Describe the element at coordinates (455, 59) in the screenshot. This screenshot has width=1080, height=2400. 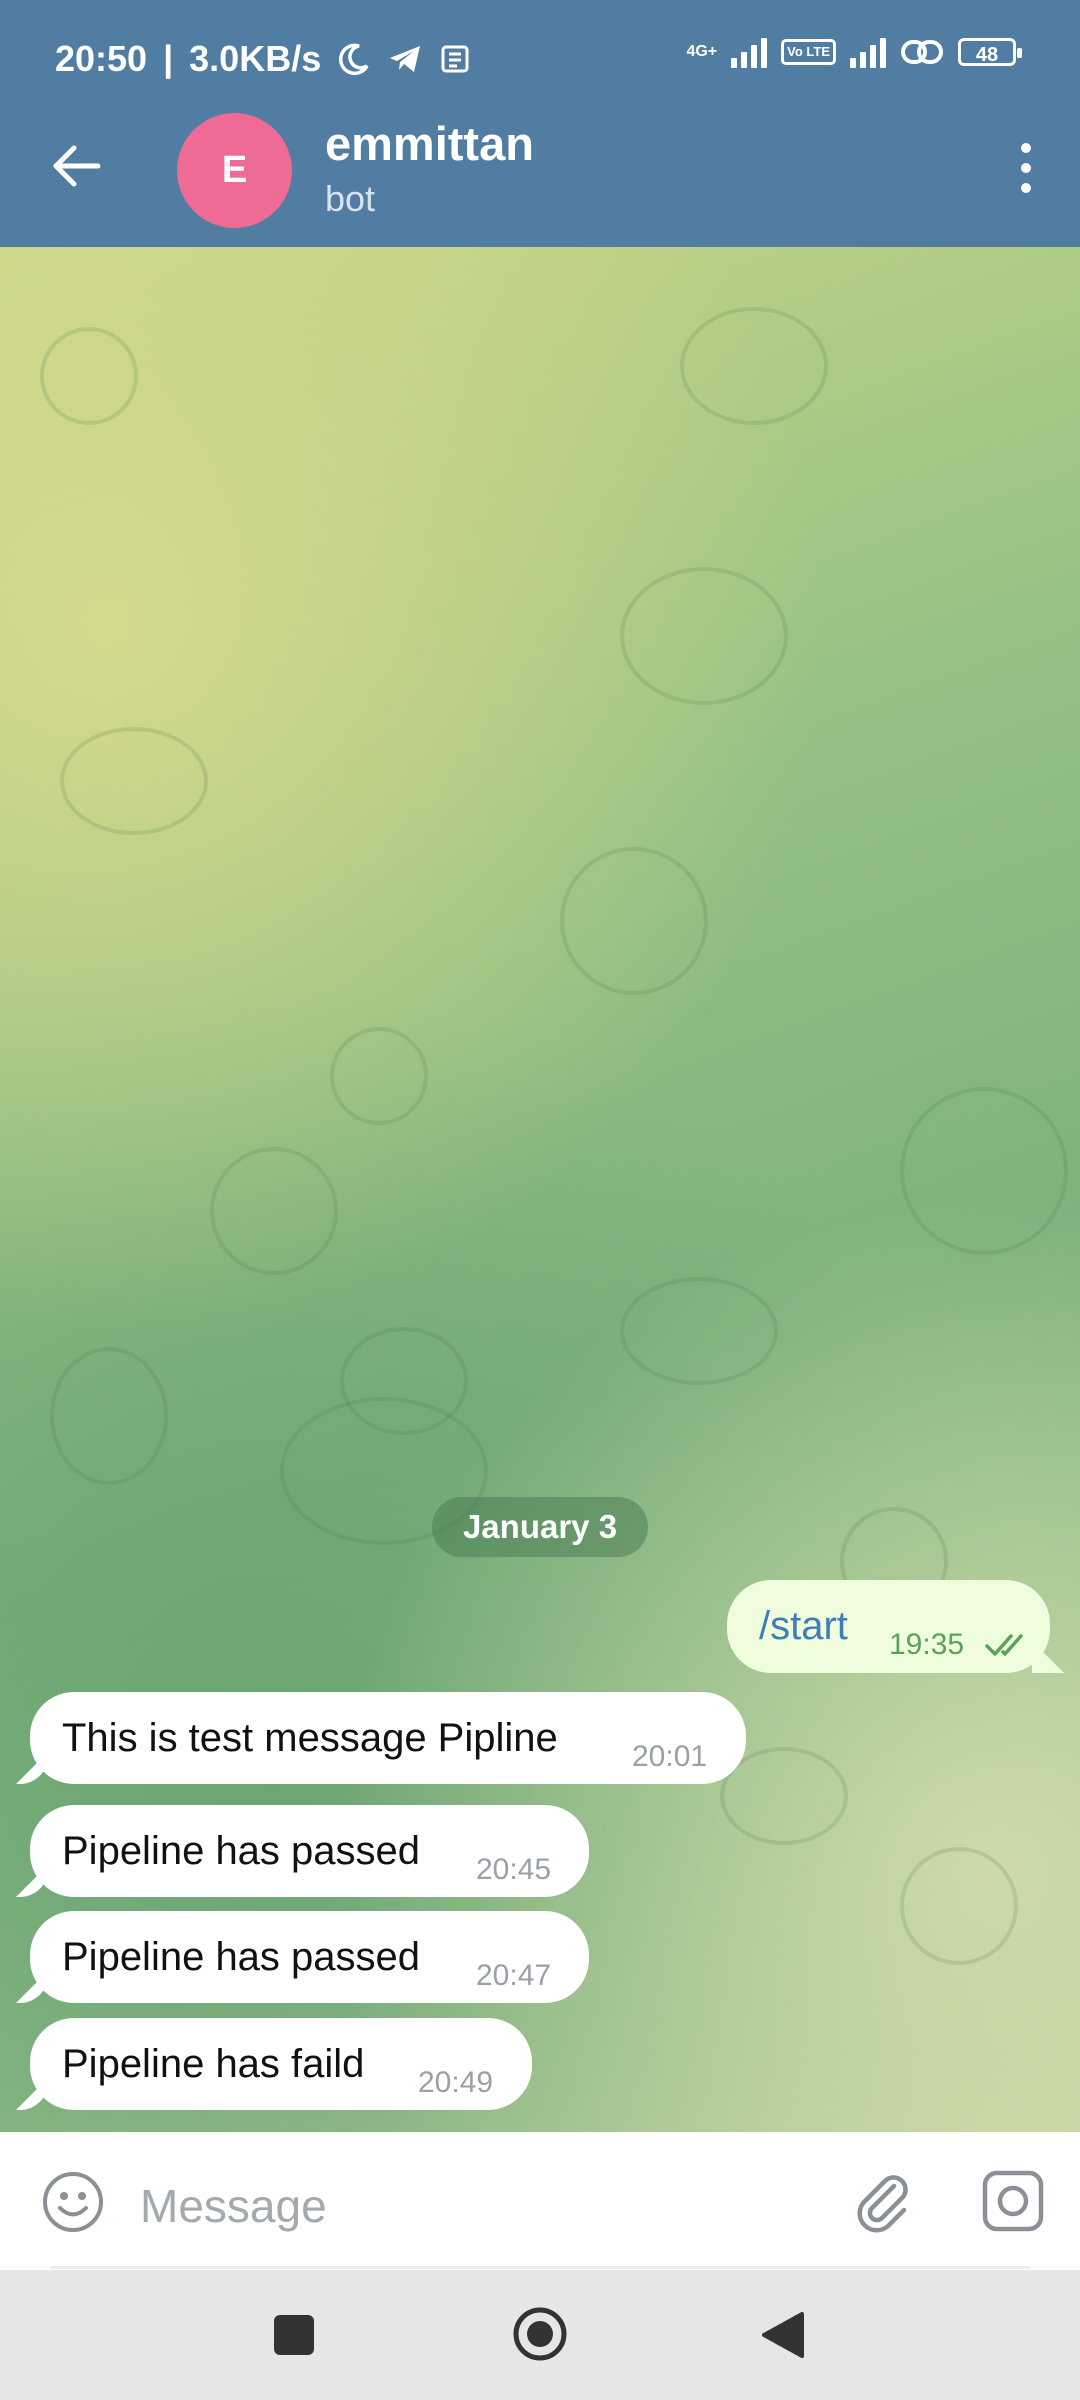
I see `notes-icon` at that location.